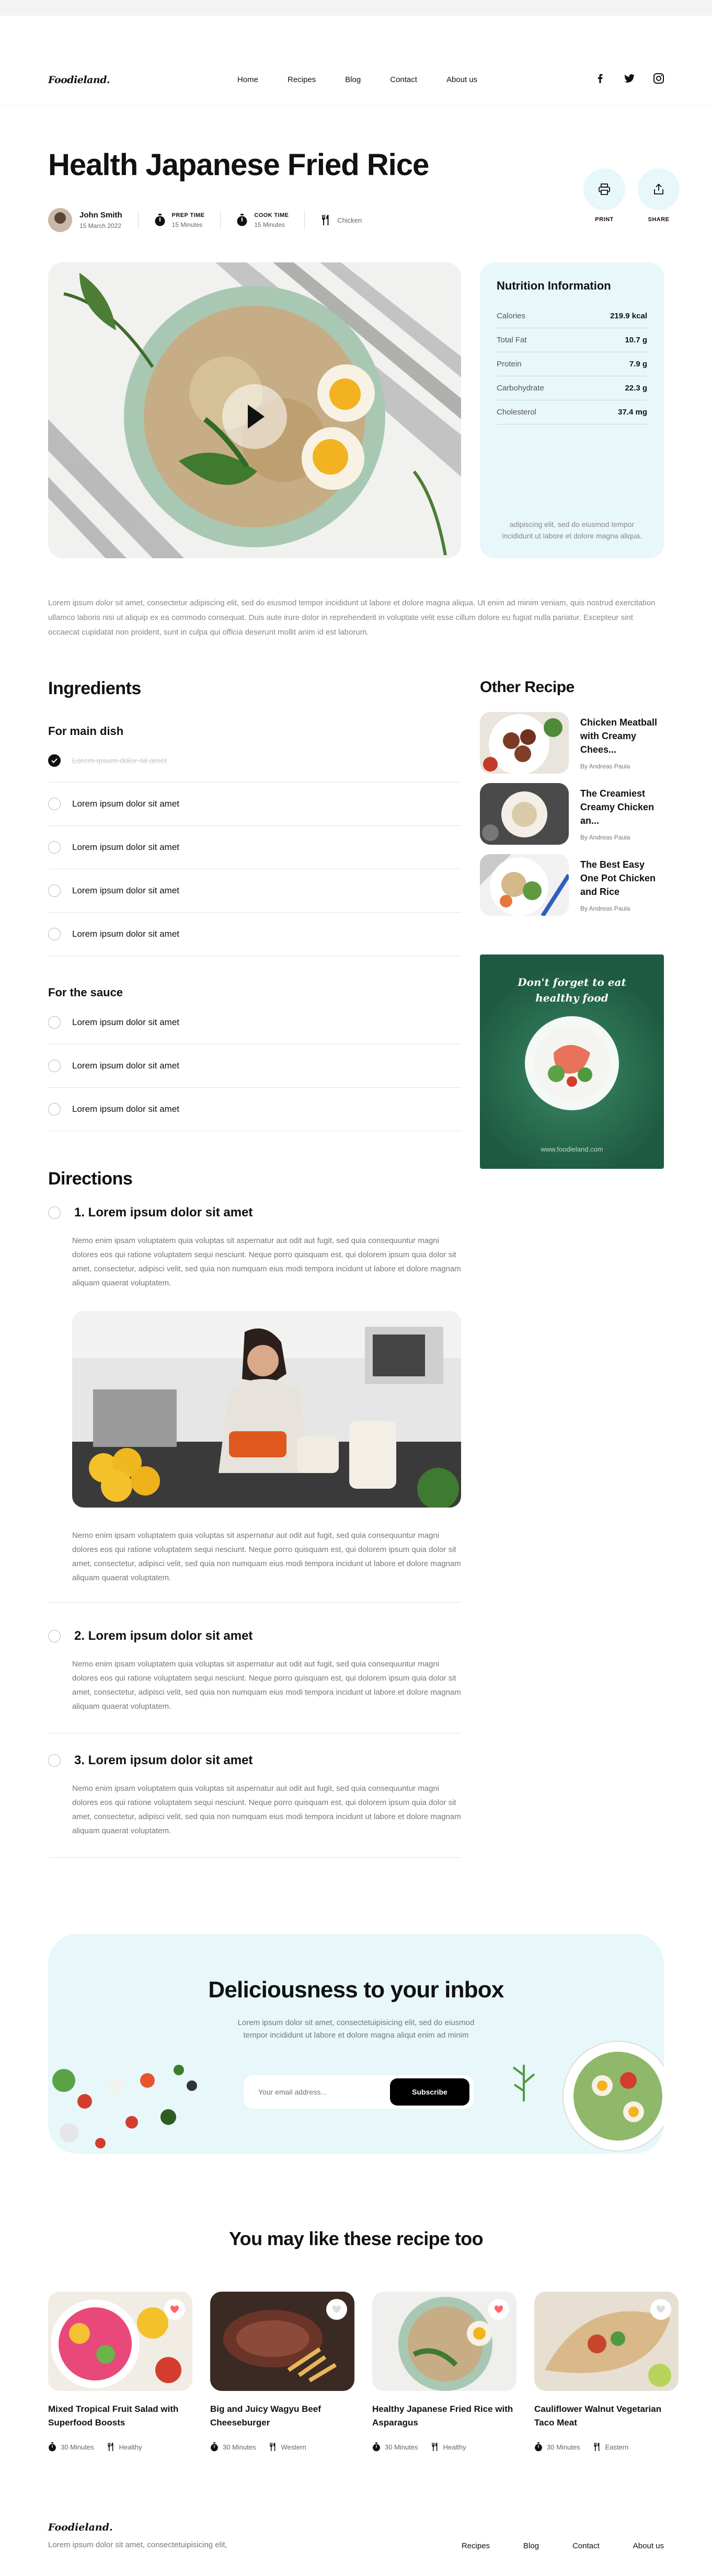 This screenshot has width=712, height=2576. What do you see at coordinates (622, 878) in the screenshot?
I see `other-recipe-name: The Best Easy One Pot Chicken and Rice` at bounding box center [622, 878].